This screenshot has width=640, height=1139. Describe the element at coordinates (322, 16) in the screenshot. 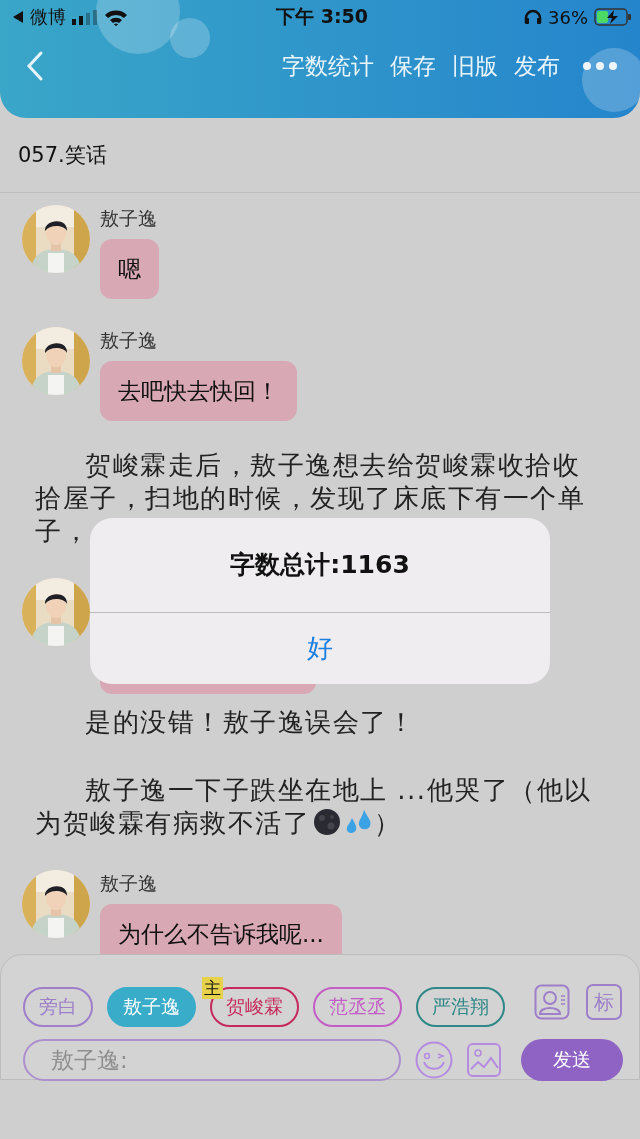

I see `status-time: 下午 3:50` at that location.